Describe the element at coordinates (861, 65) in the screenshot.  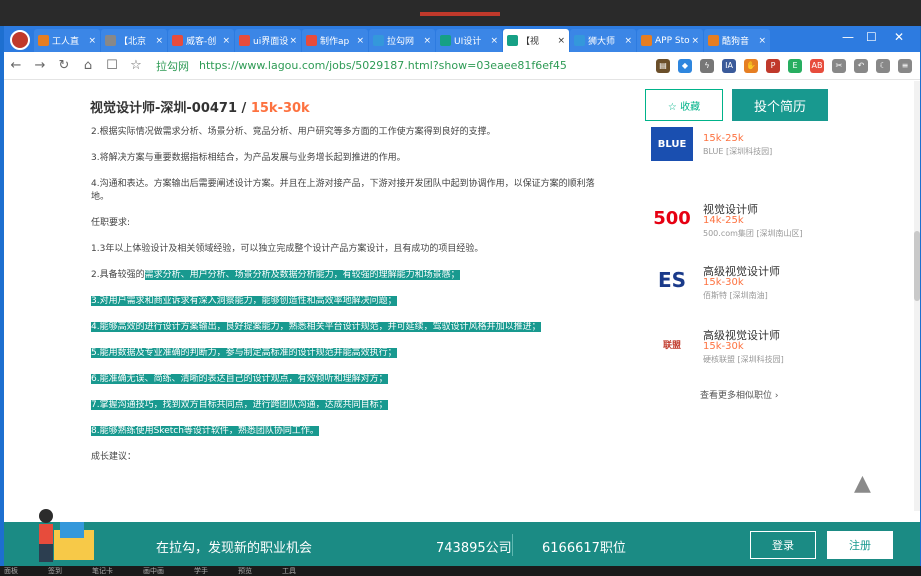
I see `undo-icon: ↶` at that location.